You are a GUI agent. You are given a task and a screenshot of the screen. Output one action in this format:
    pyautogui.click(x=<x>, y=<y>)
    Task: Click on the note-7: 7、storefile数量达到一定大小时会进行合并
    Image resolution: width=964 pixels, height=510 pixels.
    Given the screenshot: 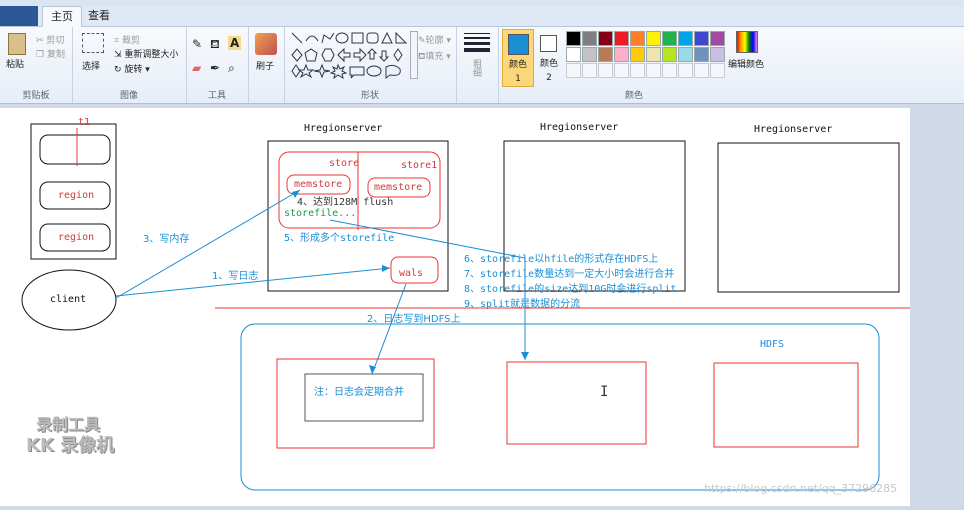 What is the action you would take?
    pyautogui.click(x=569, y=274)
    